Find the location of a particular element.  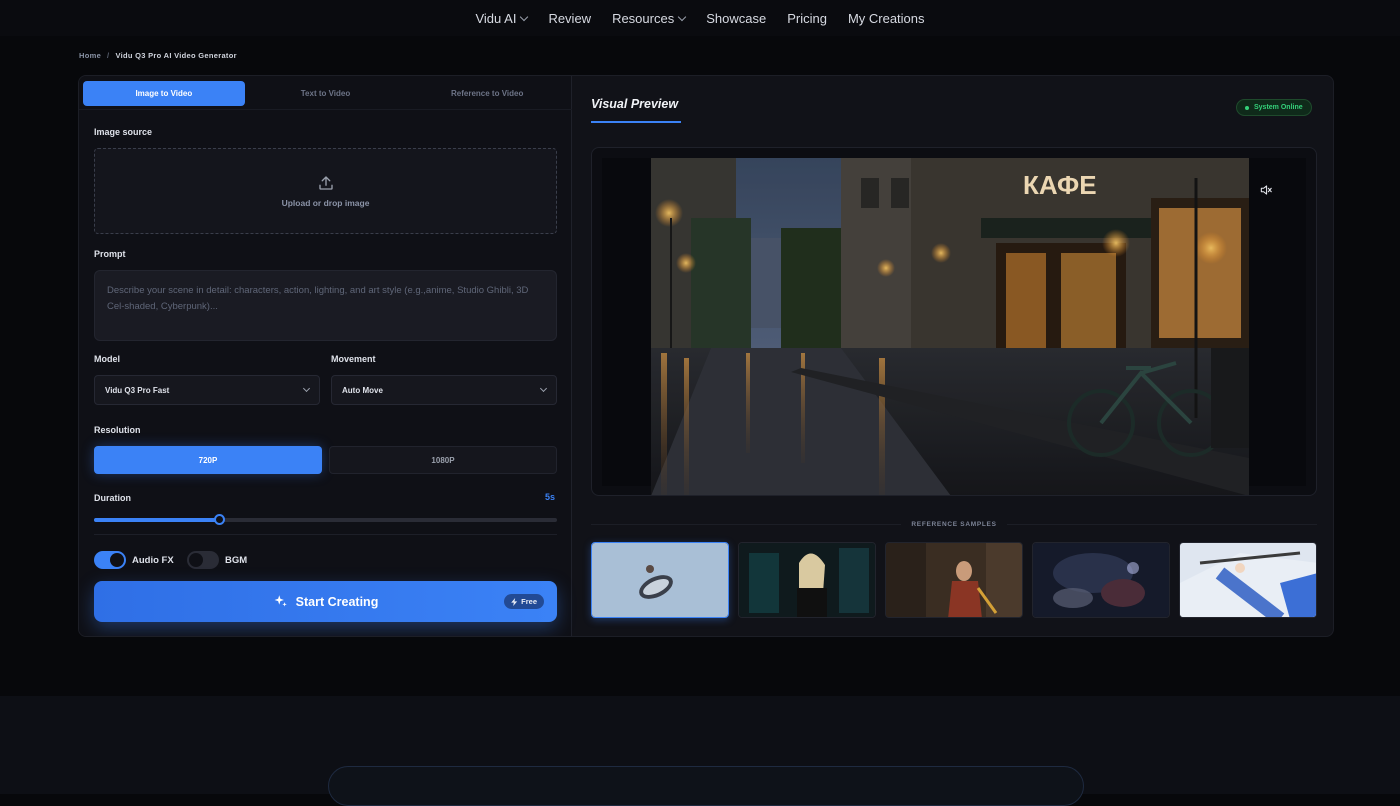

lightning-icon is located at coordinates (514, 601).